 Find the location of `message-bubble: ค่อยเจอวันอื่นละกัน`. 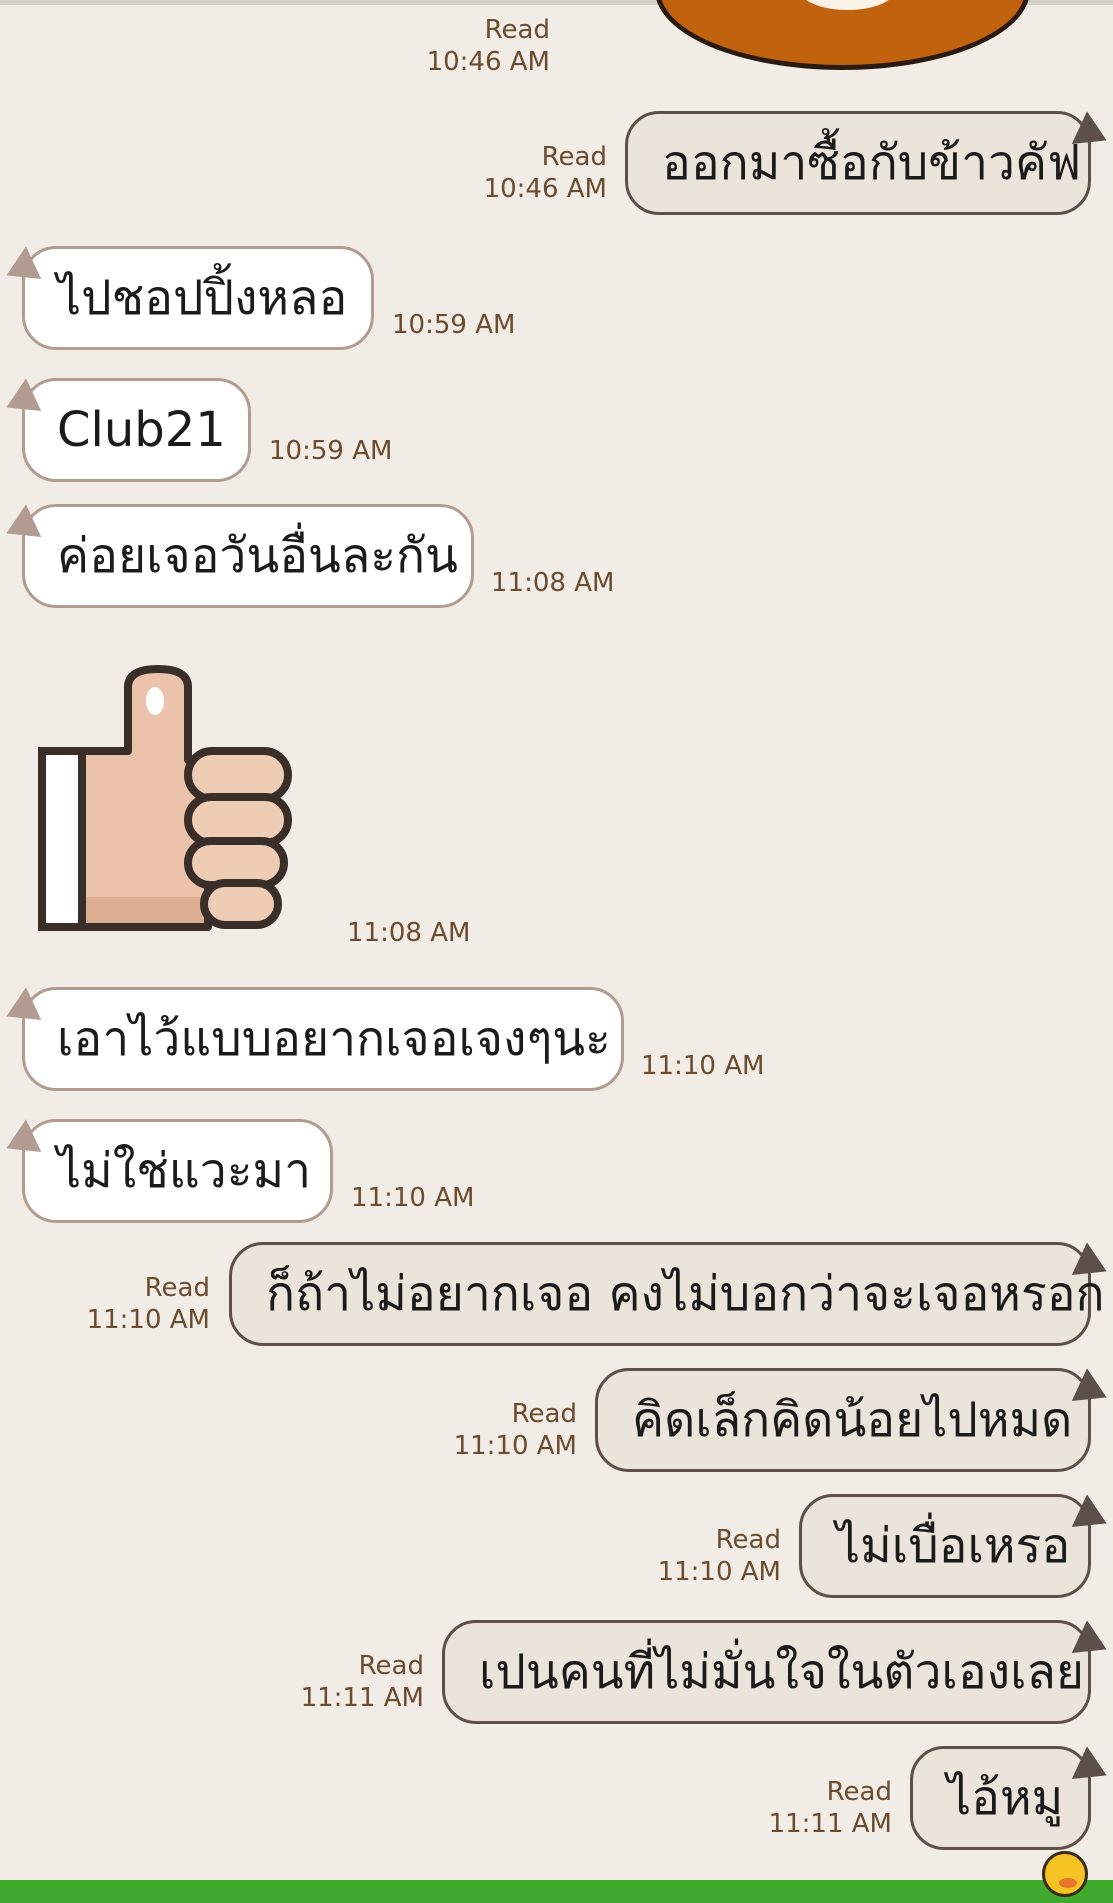

message-bubble: ค่อยเจอวันอื่นละกัน is located at coordinates (248, 556).